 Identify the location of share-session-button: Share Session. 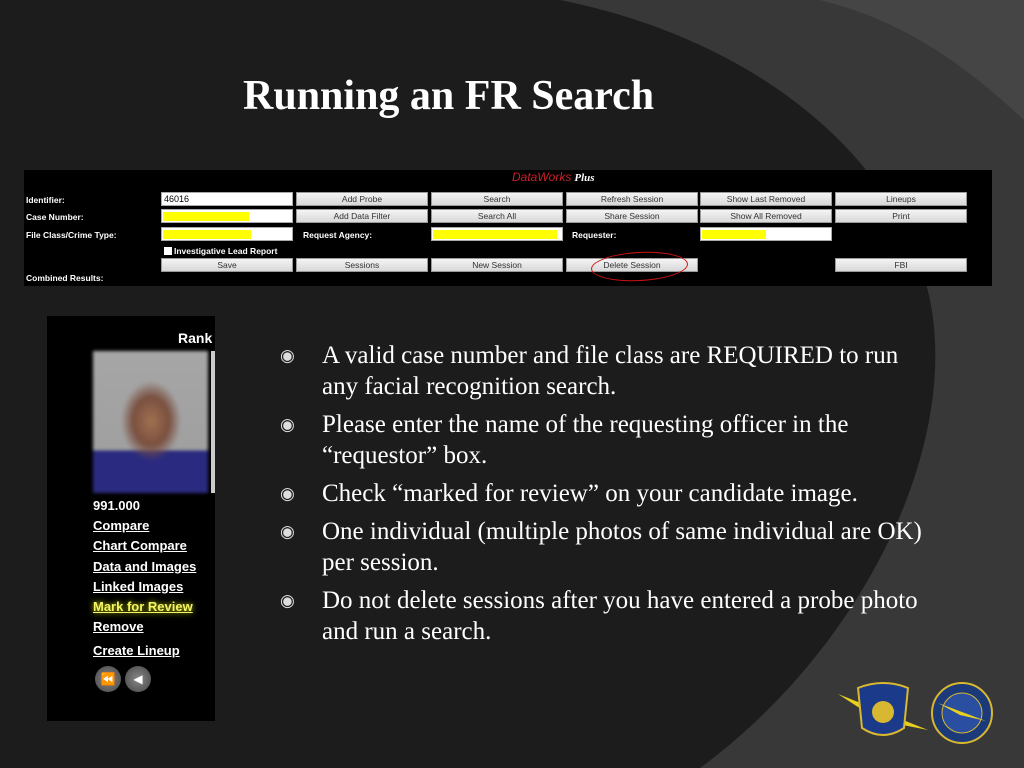
(632, 216).